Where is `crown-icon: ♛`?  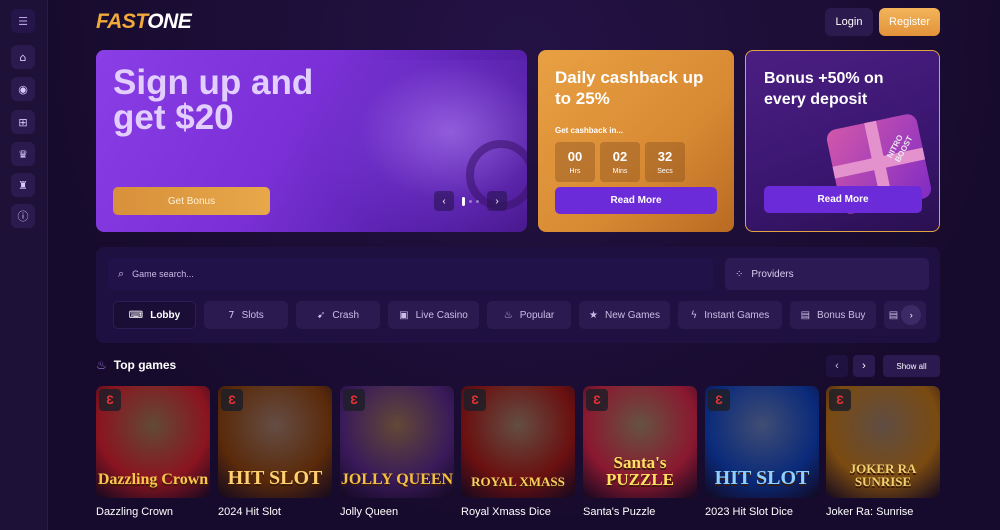 crown-icon: ♛ is located at coordinates (23, 154).